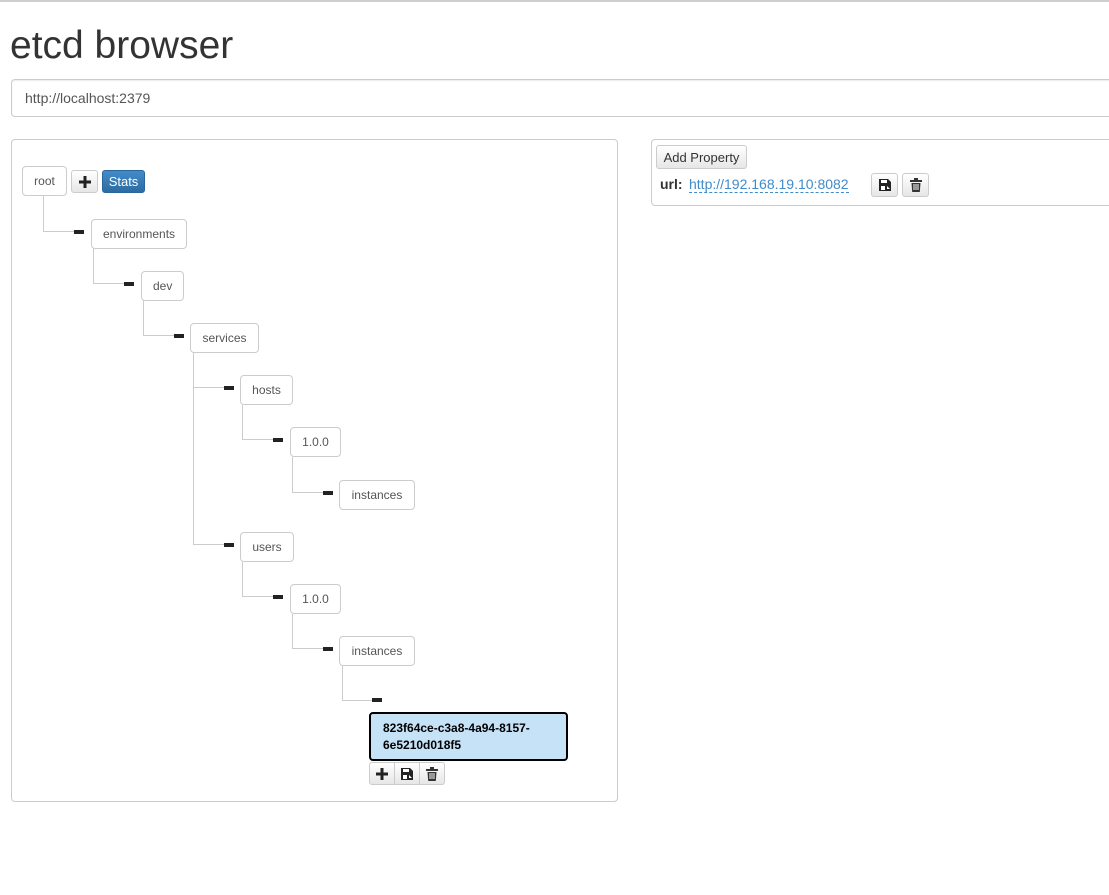 Image resolution: width=1109 pixels, height=895 pixels. I want to click on add-property-button: Add Property, so click(701, 157).